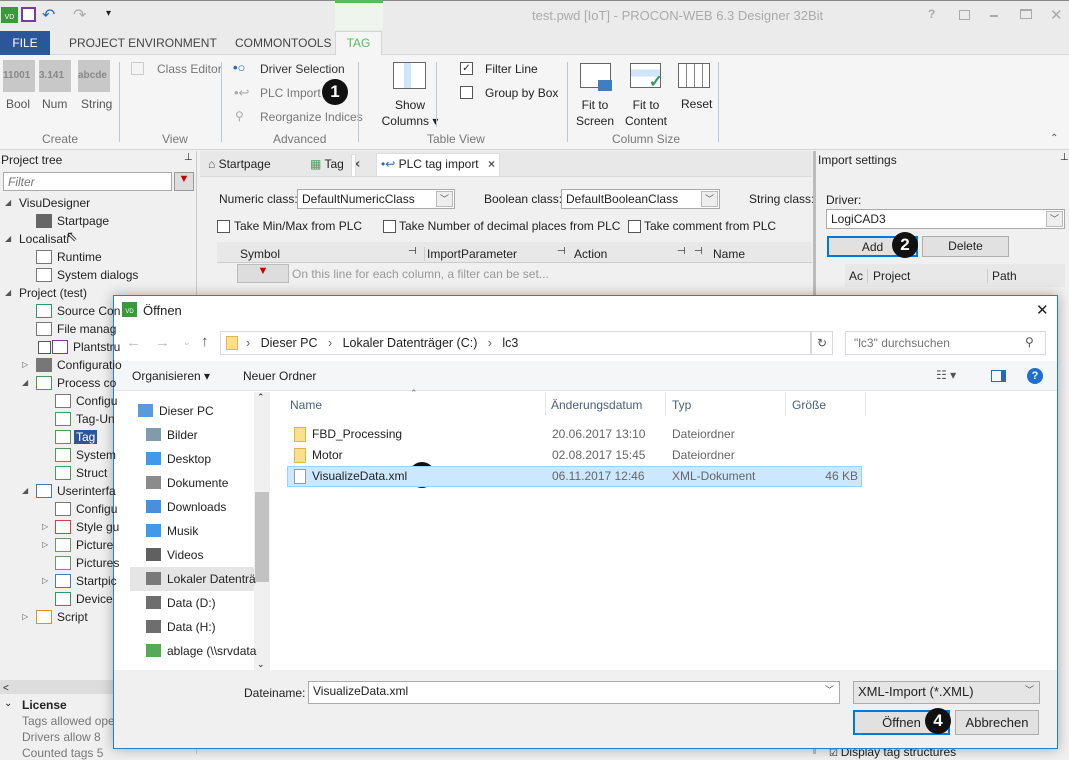 The width and height of the screenshot is (1069, 760). What do you see at coordinates (410, 343) in the screenshot?
I see `breadcrumb-item: Lokaler Datenträger (C:)` at bounding box center [410, 343].